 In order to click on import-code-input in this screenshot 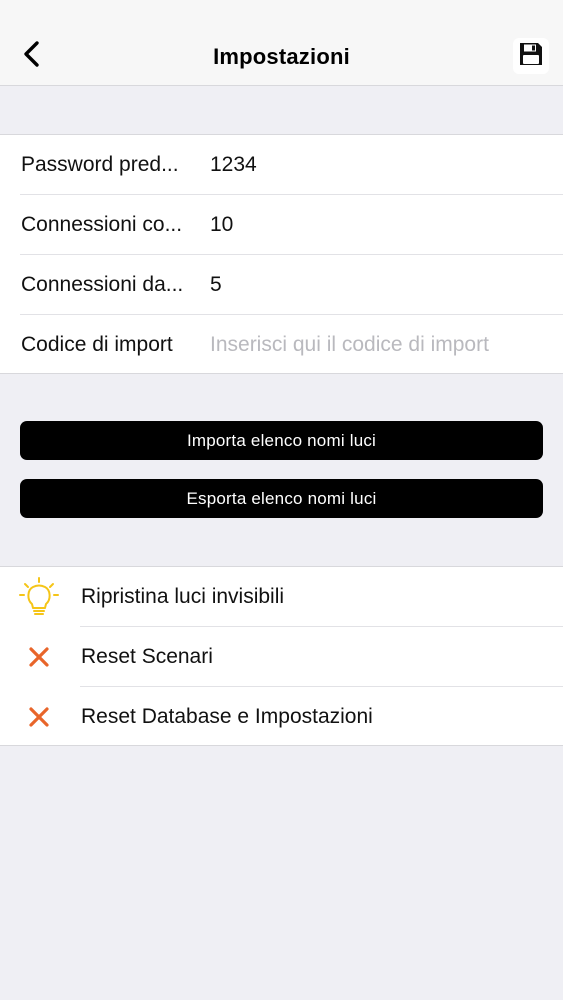, I will do `click(378, 345)`.